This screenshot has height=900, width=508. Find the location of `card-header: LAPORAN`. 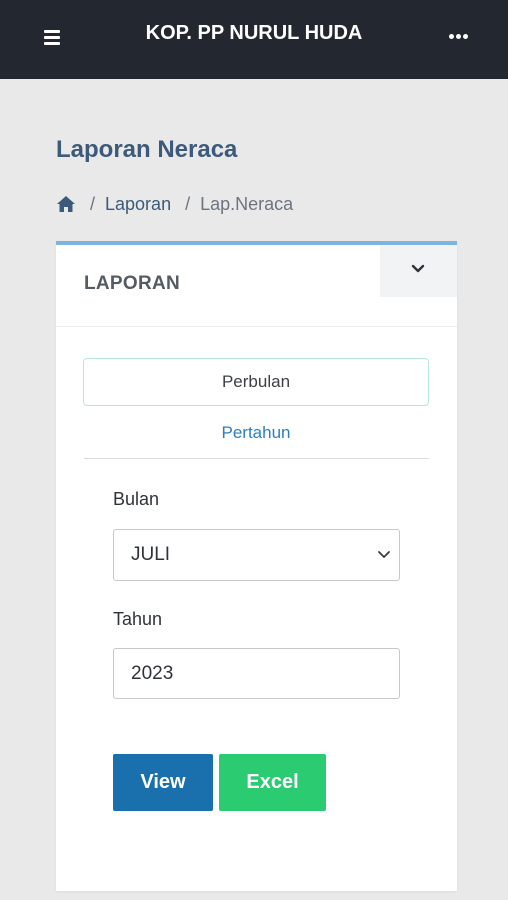

card-header: LAPORAN is located at coordinates (256, 286).